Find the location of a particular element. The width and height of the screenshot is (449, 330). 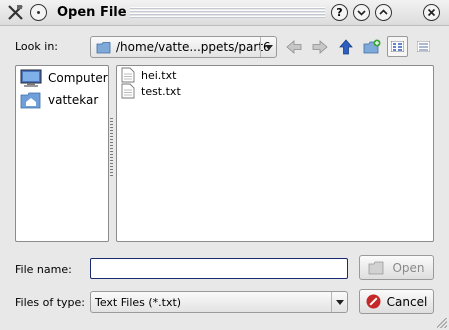

close-icon is located at coordinates (431, 12).